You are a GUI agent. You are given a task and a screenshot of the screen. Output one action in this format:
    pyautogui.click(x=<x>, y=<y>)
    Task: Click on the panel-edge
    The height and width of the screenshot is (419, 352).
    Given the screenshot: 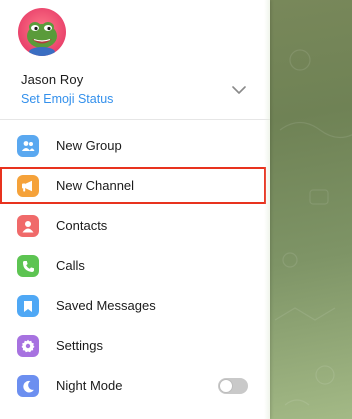 What is the action you would take?
    pyautogui.click(x=267, y=209)
    